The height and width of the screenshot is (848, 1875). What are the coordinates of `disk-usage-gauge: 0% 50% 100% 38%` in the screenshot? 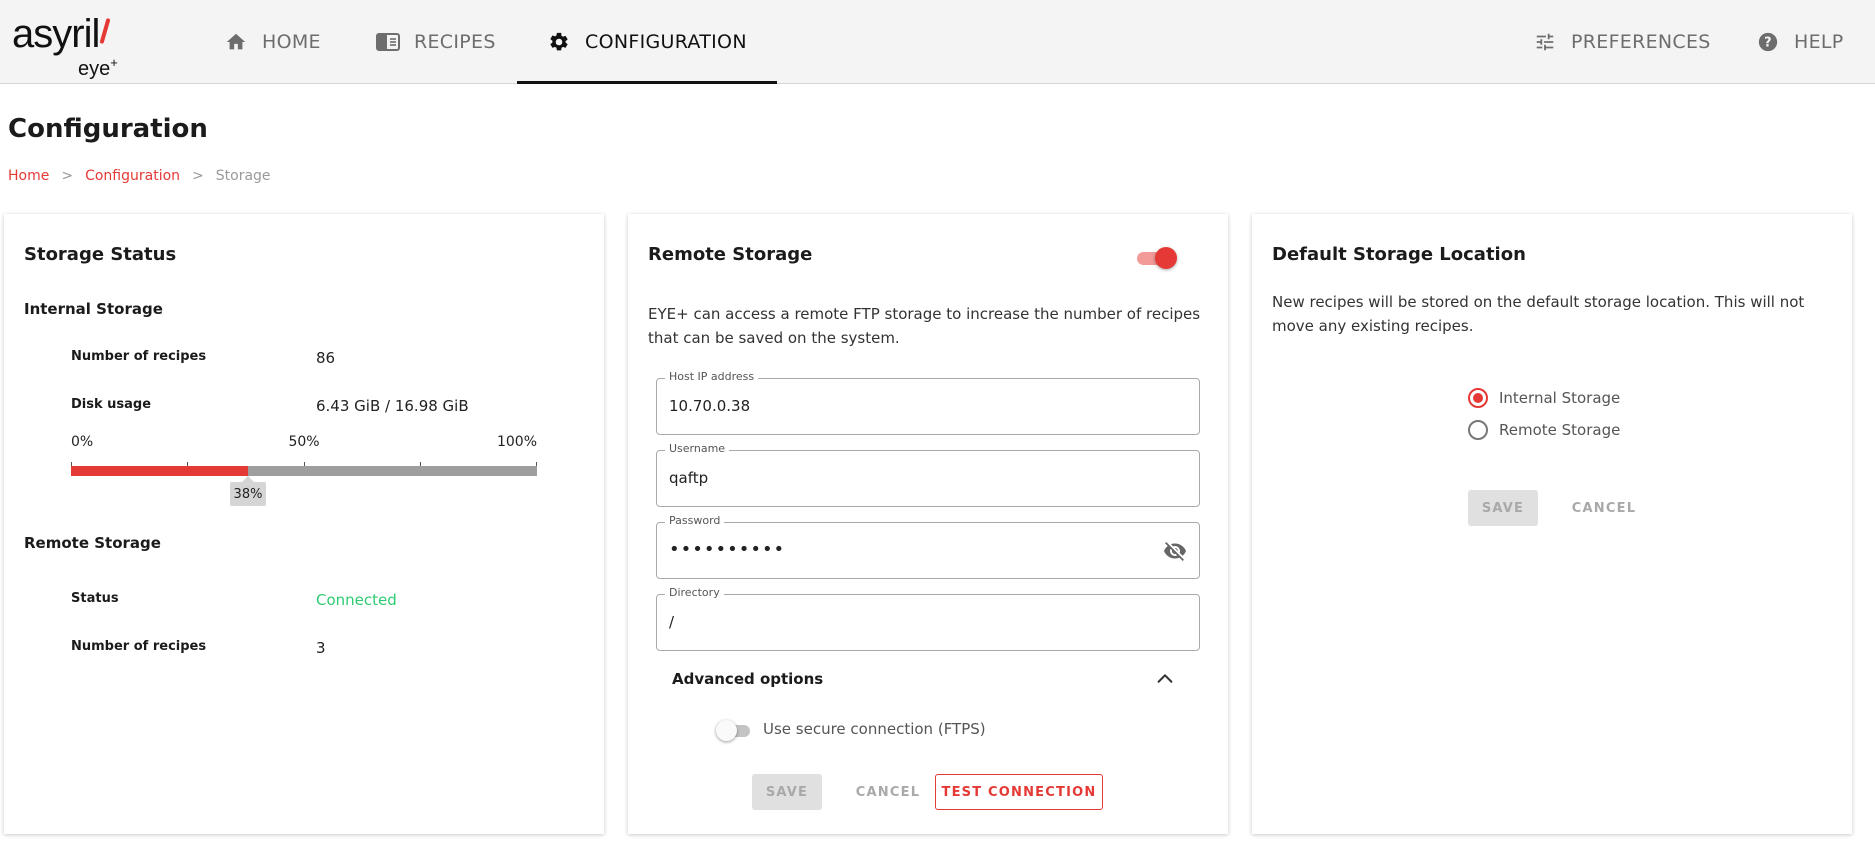 It's located at (304, 474).